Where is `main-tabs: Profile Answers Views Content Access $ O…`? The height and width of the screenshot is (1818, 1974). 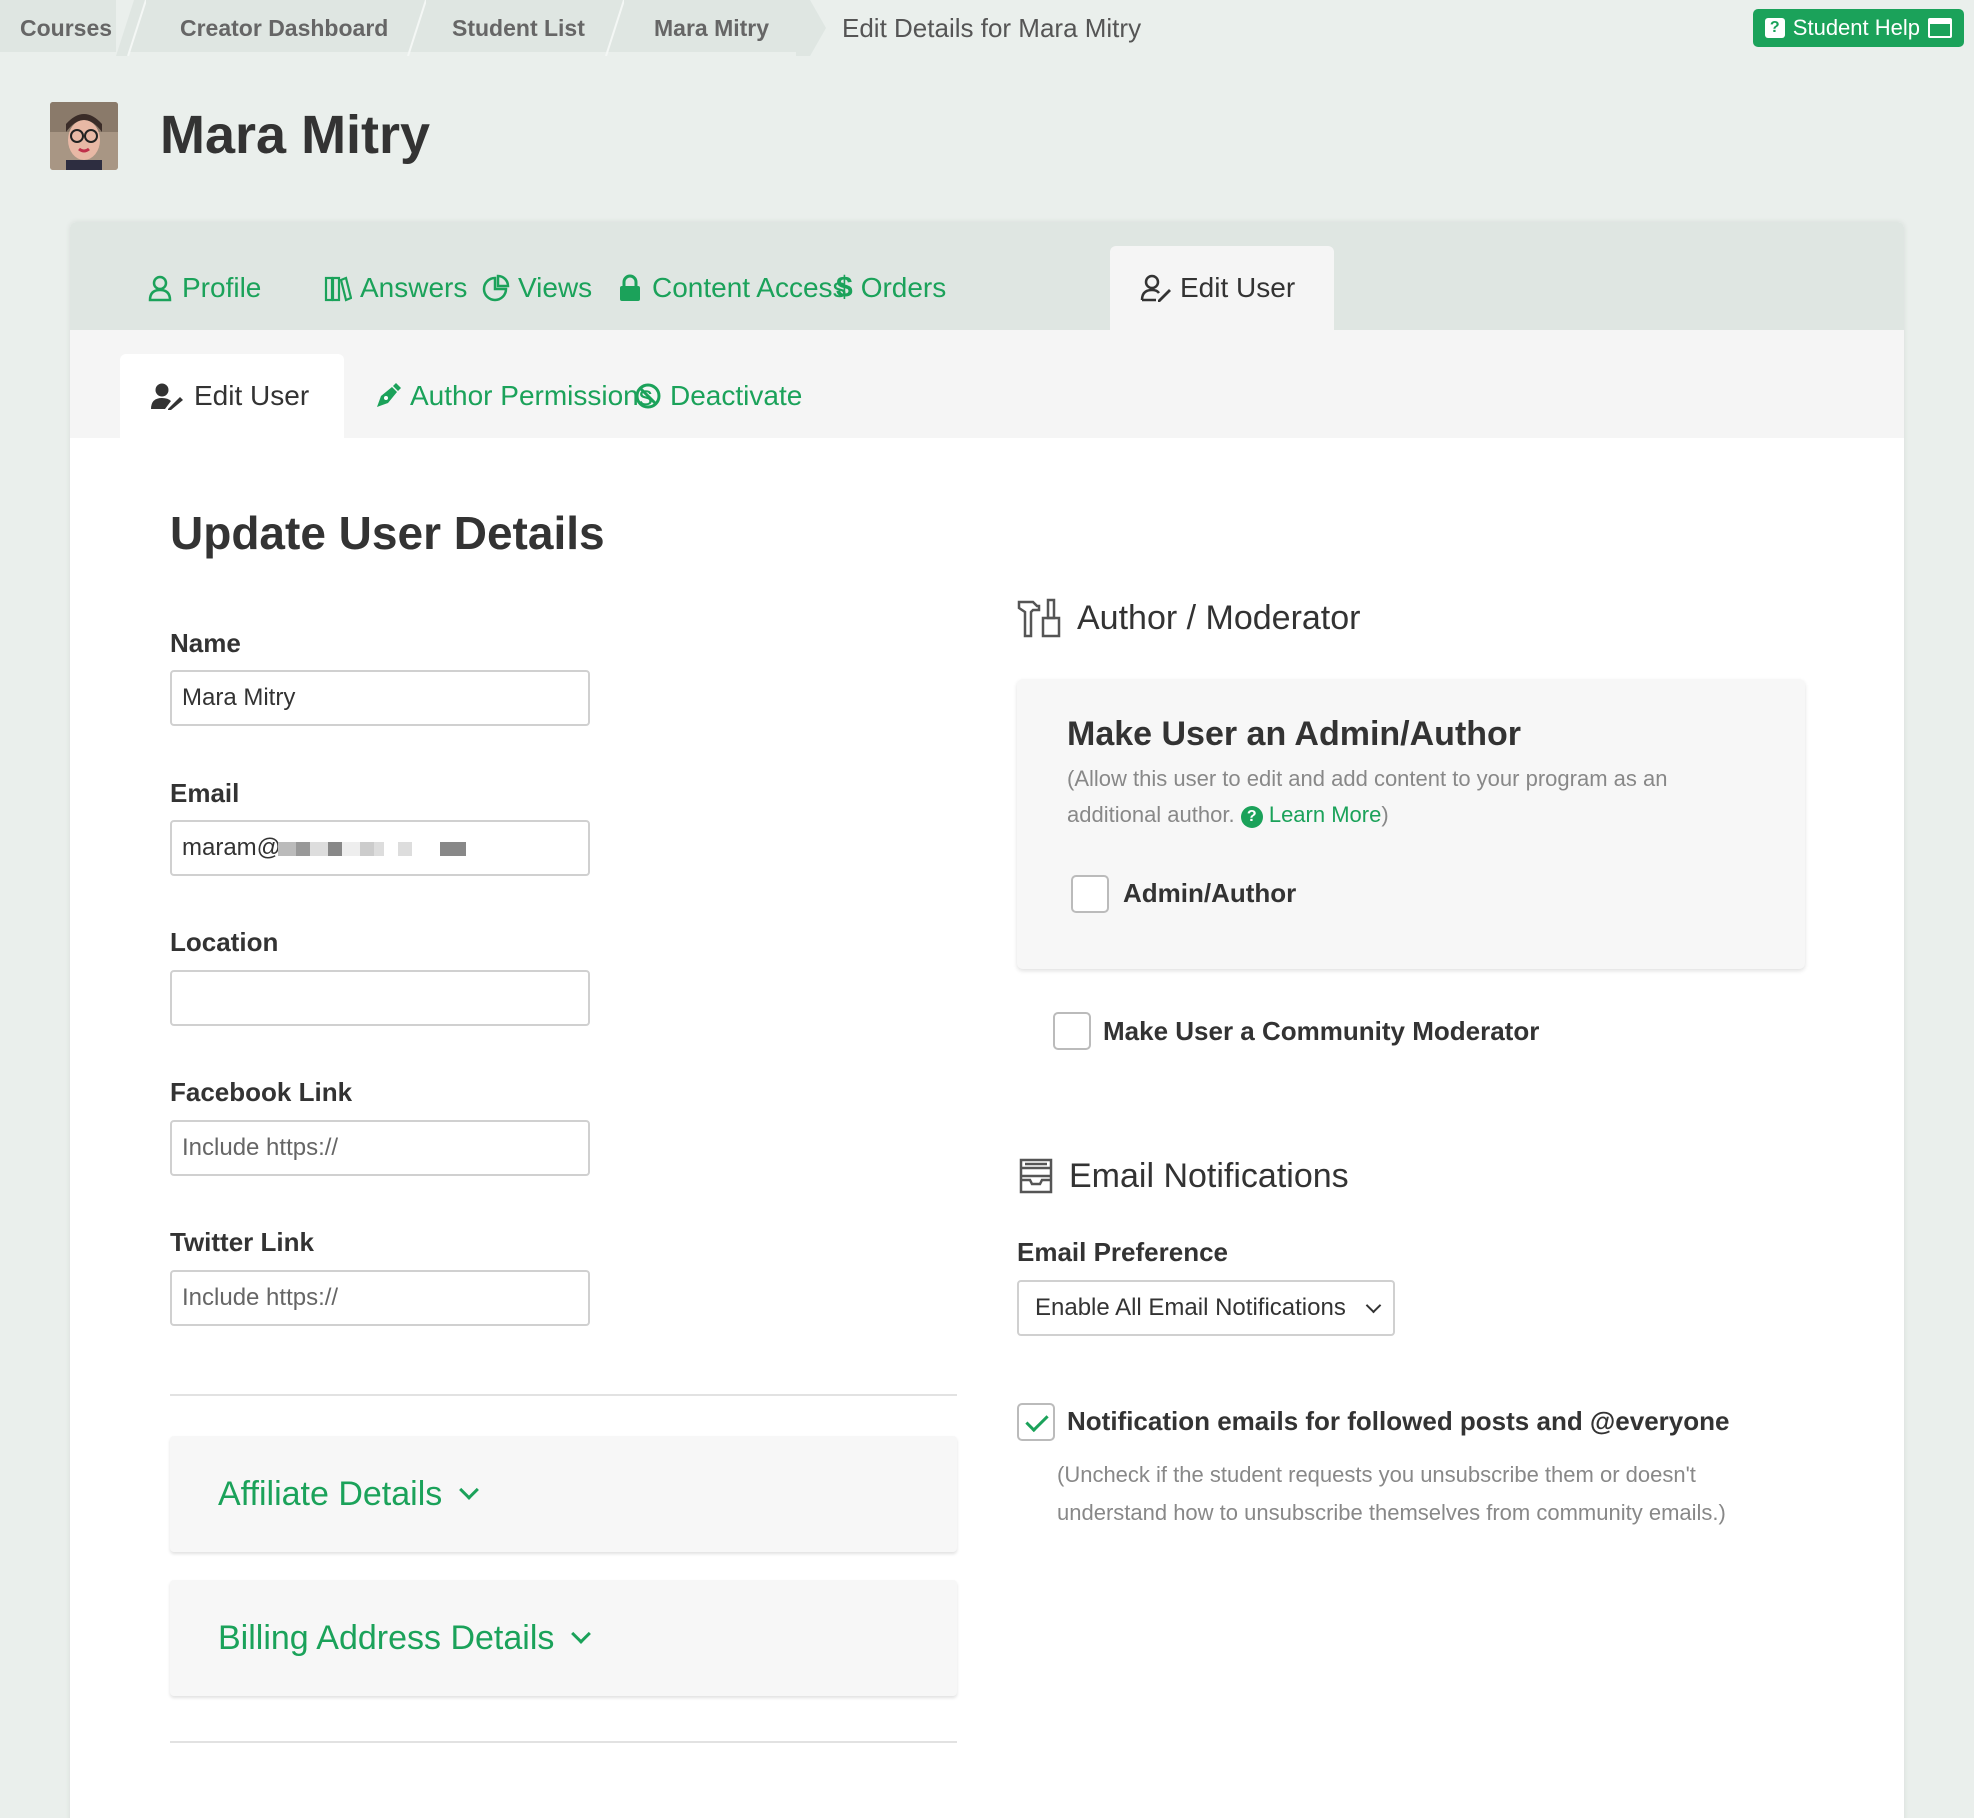 main-tabs: Profile Answers Views Content Access $ O… is located at coordinates (987, 276).